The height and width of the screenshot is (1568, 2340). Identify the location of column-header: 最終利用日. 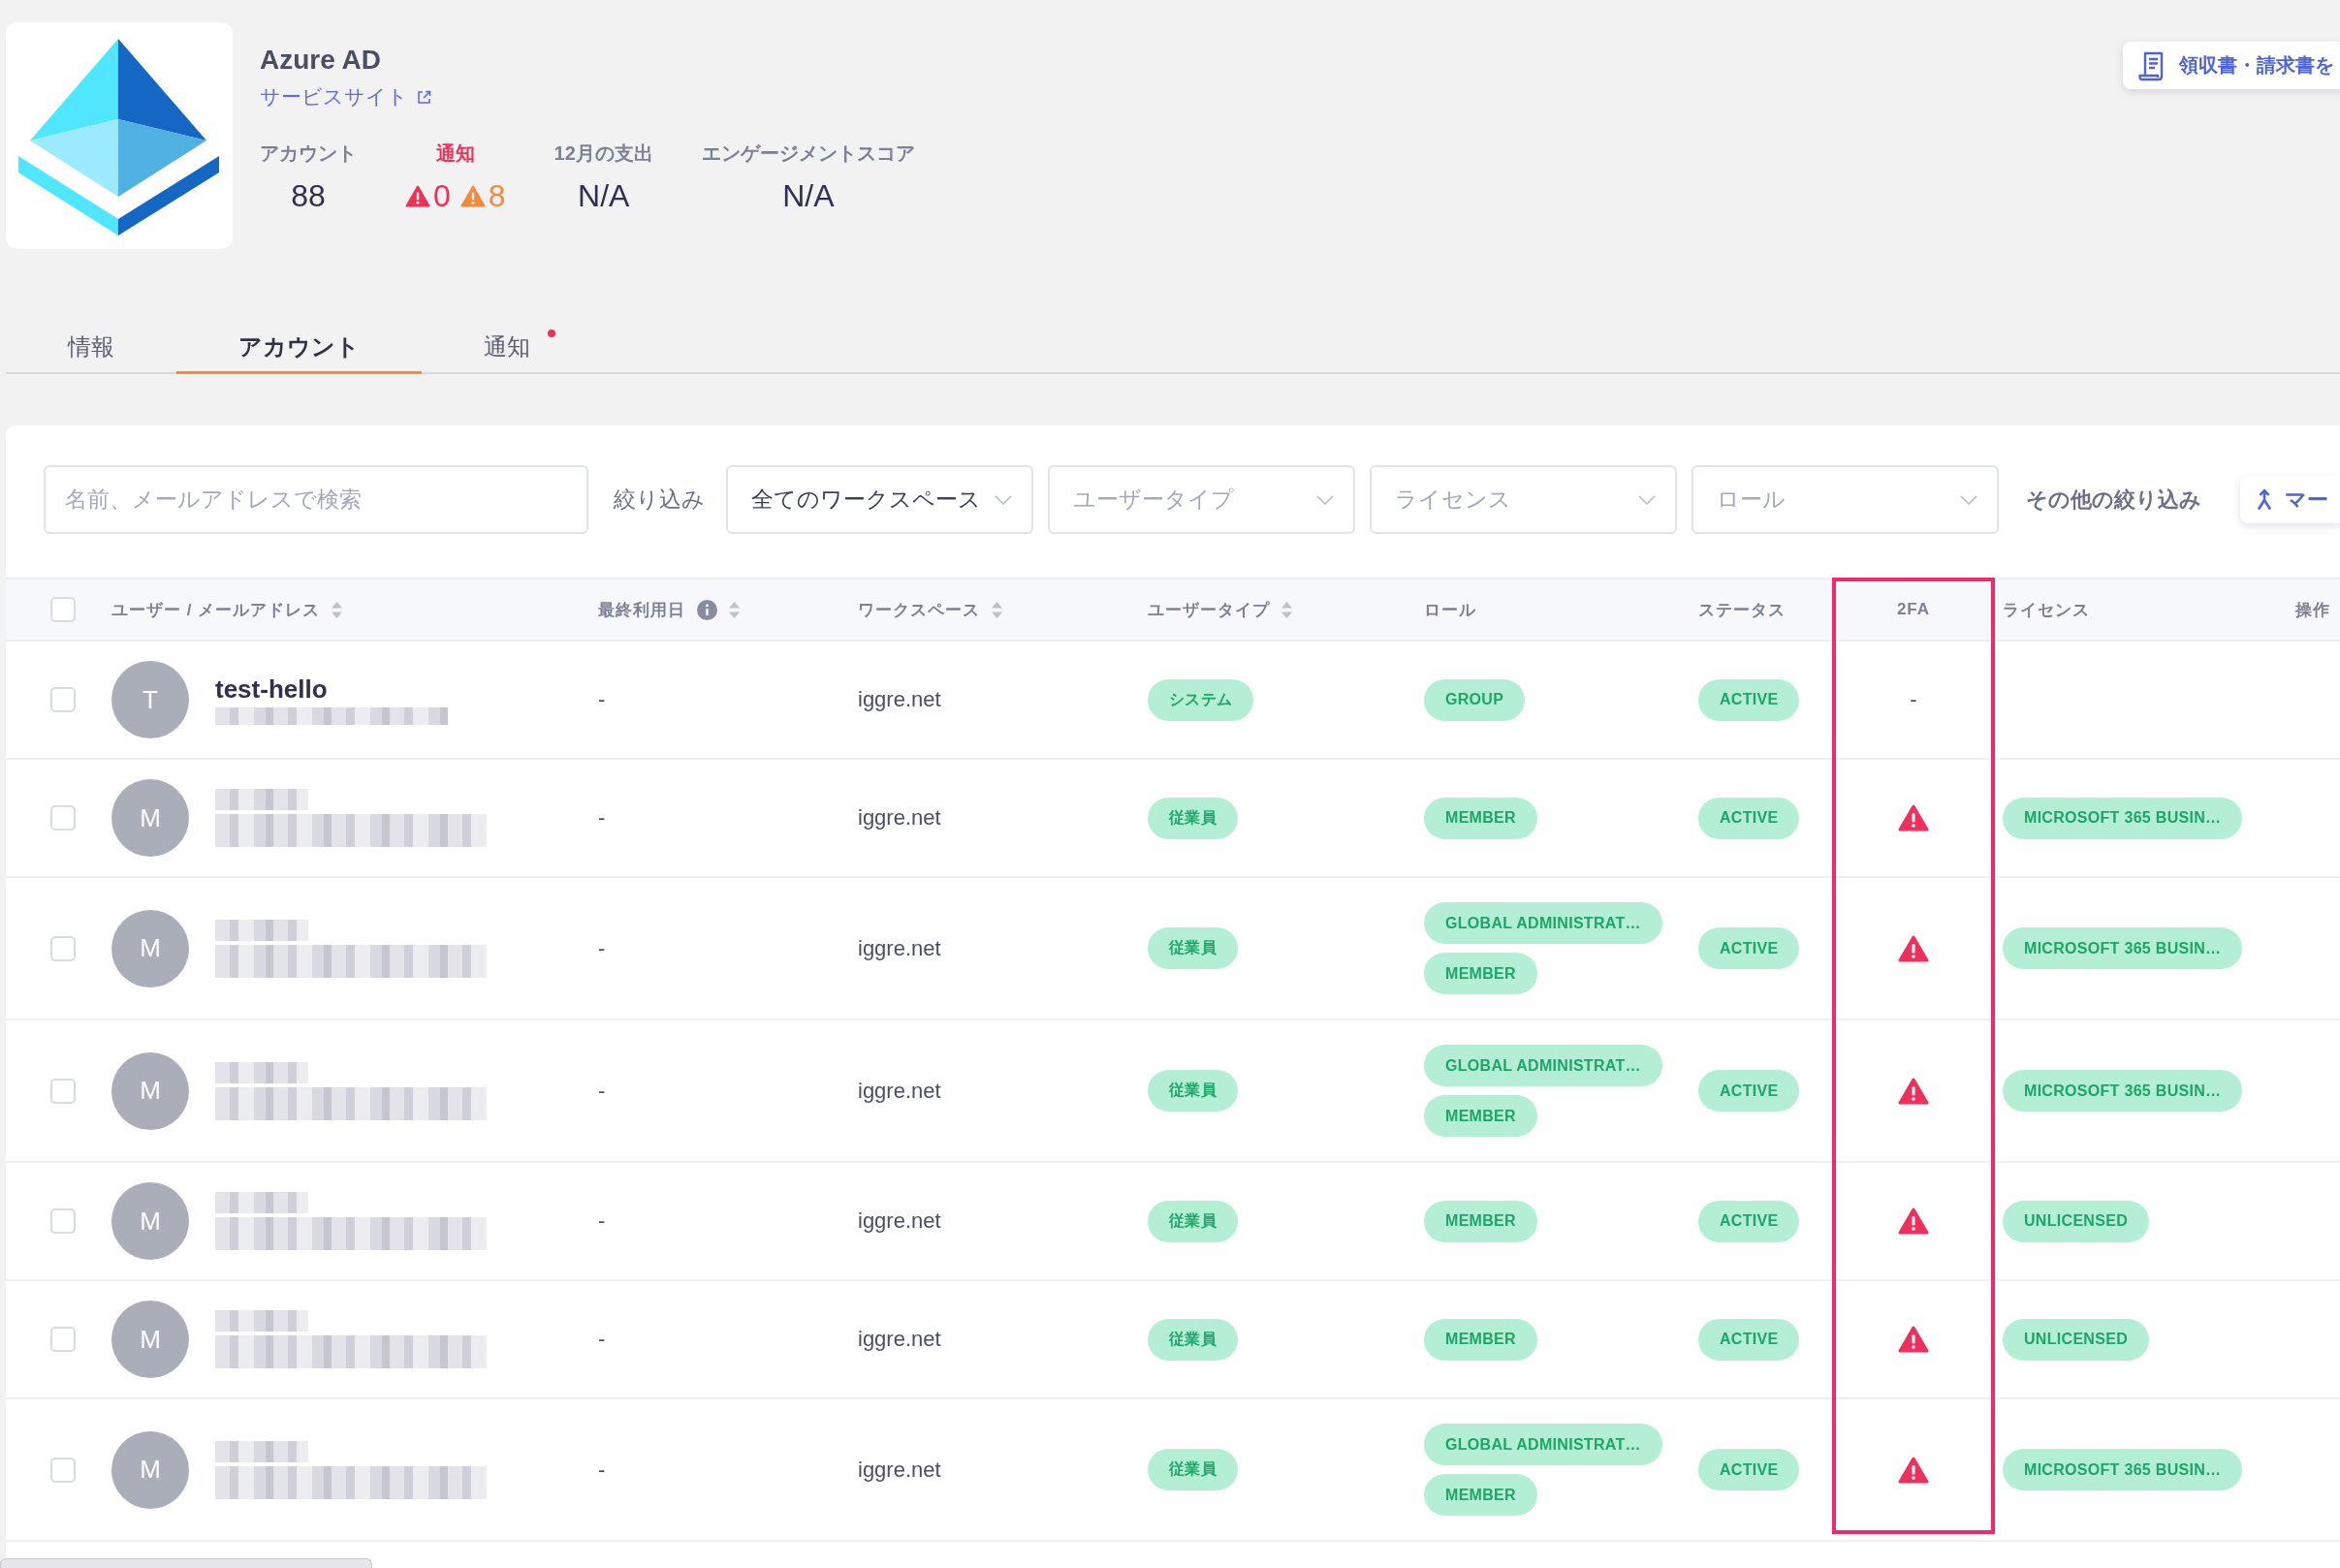
(641, 610).